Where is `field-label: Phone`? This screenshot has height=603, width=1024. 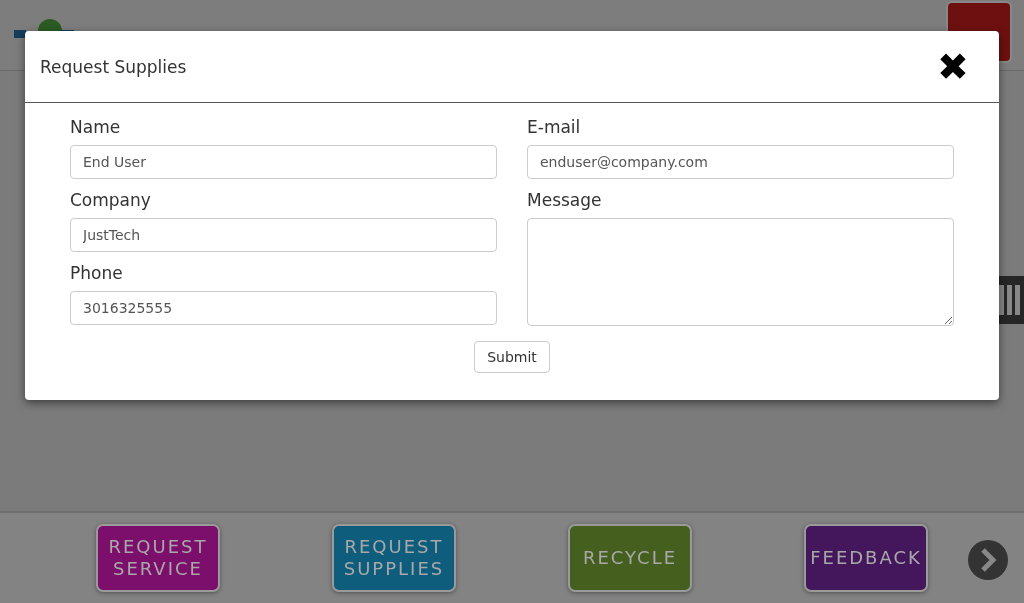
field-label: Phone is located at coordinates (97, 273).